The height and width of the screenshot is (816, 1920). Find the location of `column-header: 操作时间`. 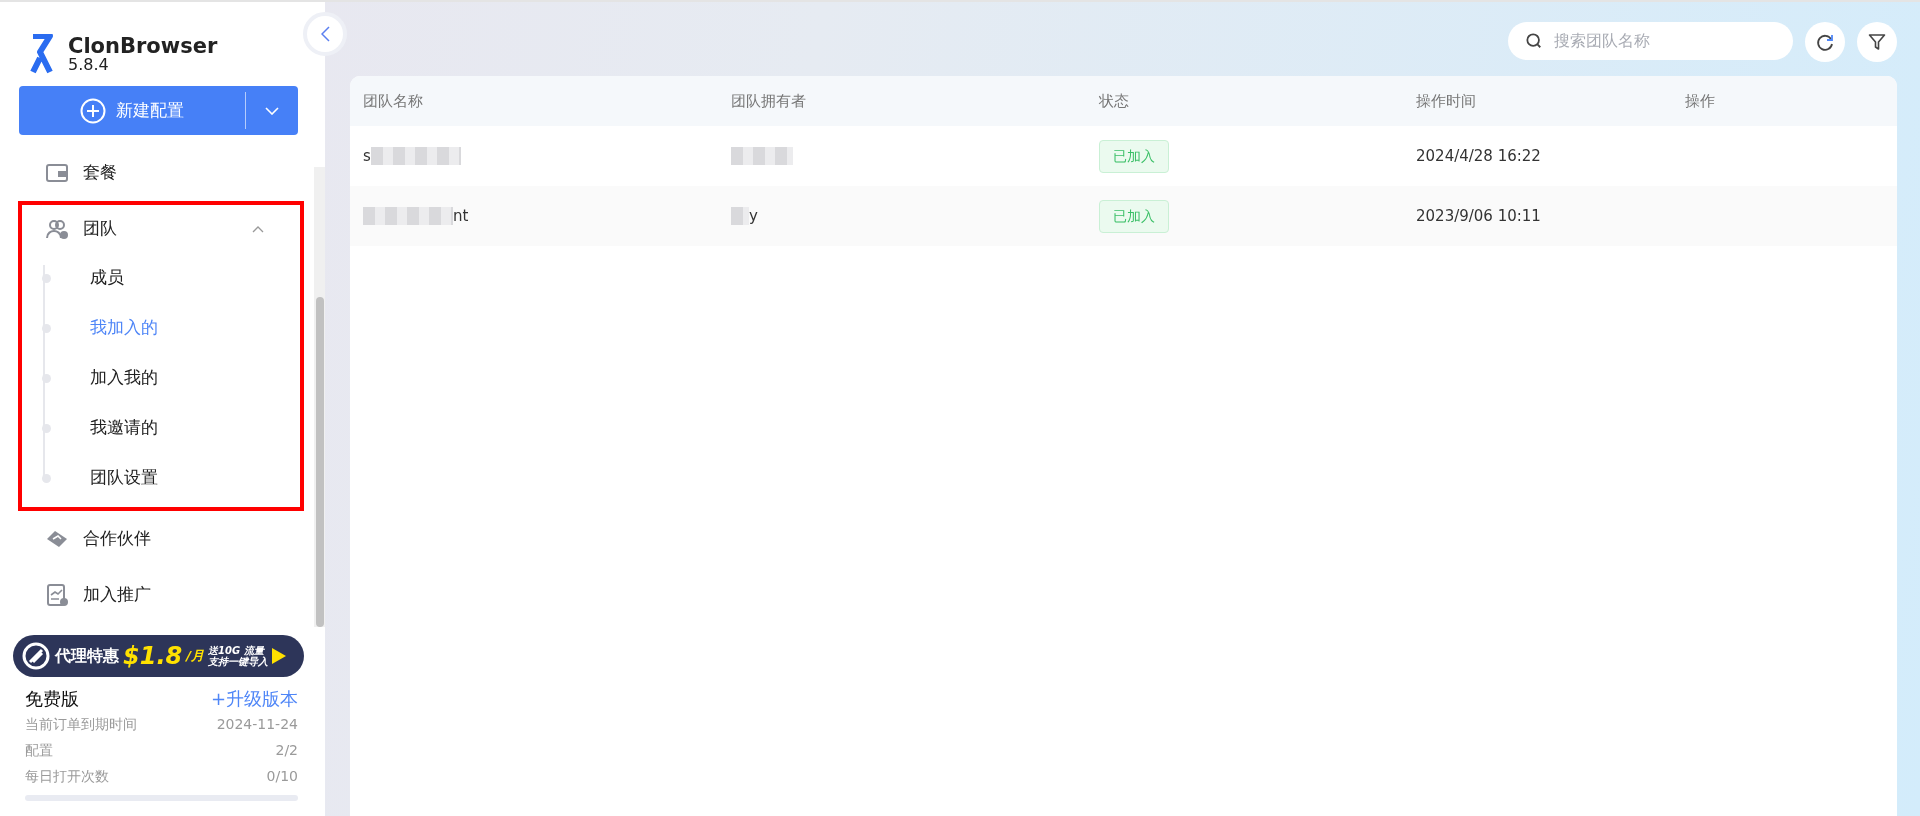

column-header: 操作时间 is located at coordinates (1446, 101).